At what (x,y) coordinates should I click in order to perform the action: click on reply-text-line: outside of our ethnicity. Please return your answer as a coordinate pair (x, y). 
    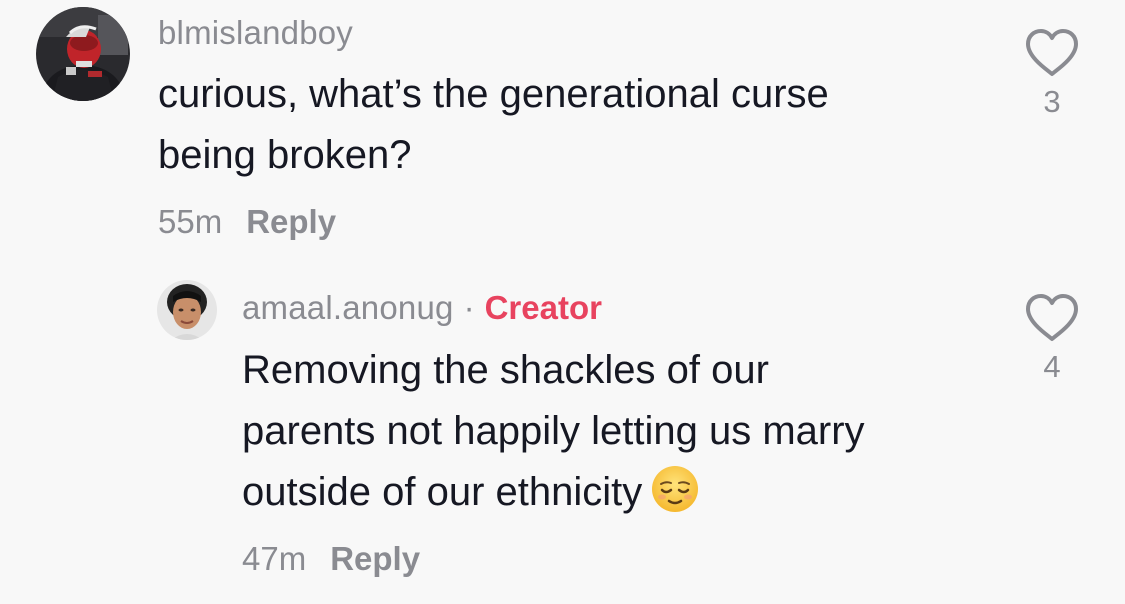
    Looking at the image, I should click on (553, 492).